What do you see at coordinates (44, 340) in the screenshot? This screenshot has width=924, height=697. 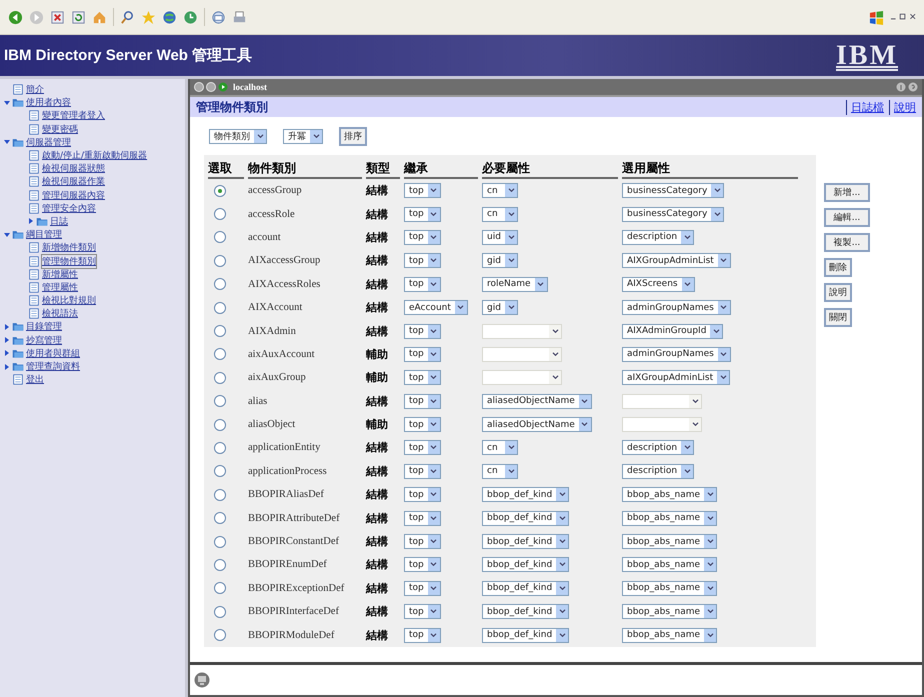 I see `nav-link: 抄寫管理` at bounding box center [44, 340].